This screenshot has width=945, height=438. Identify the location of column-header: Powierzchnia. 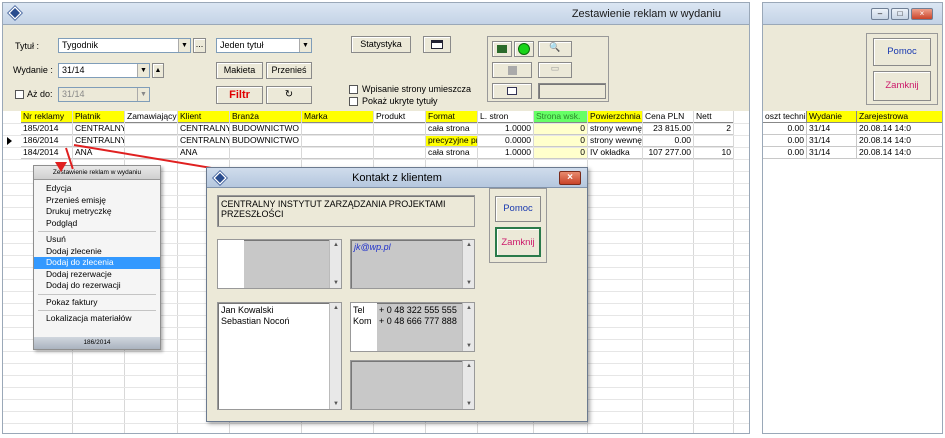
(615, 117).